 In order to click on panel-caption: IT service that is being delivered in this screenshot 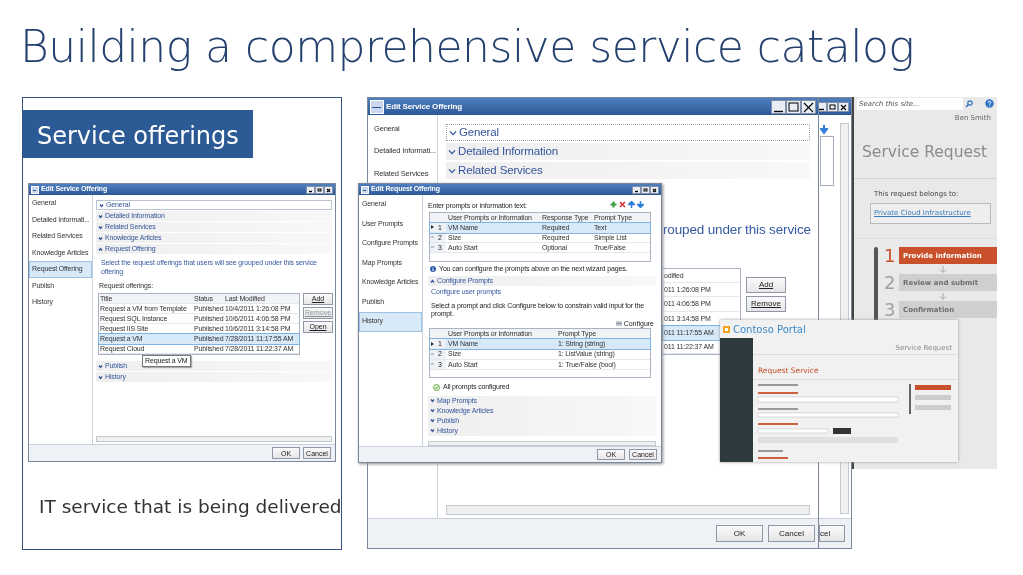, I will do `click(190, 507)`.